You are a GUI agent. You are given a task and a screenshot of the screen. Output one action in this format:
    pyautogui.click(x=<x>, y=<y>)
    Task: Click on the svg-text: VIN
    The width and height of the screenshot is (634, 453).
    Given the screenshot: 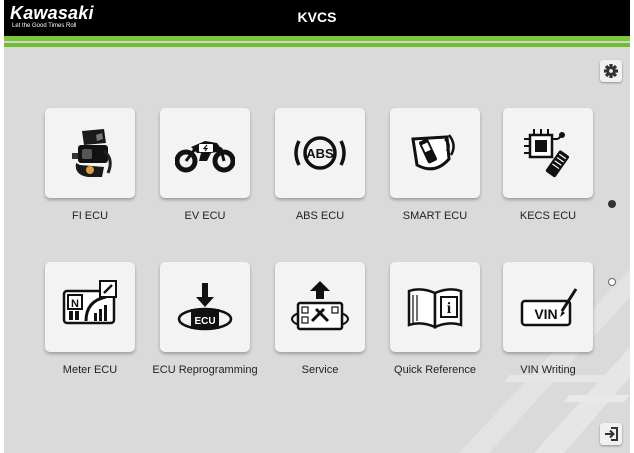 What is the action you would take?
    pyautogui.click(x=545, y=314)
    